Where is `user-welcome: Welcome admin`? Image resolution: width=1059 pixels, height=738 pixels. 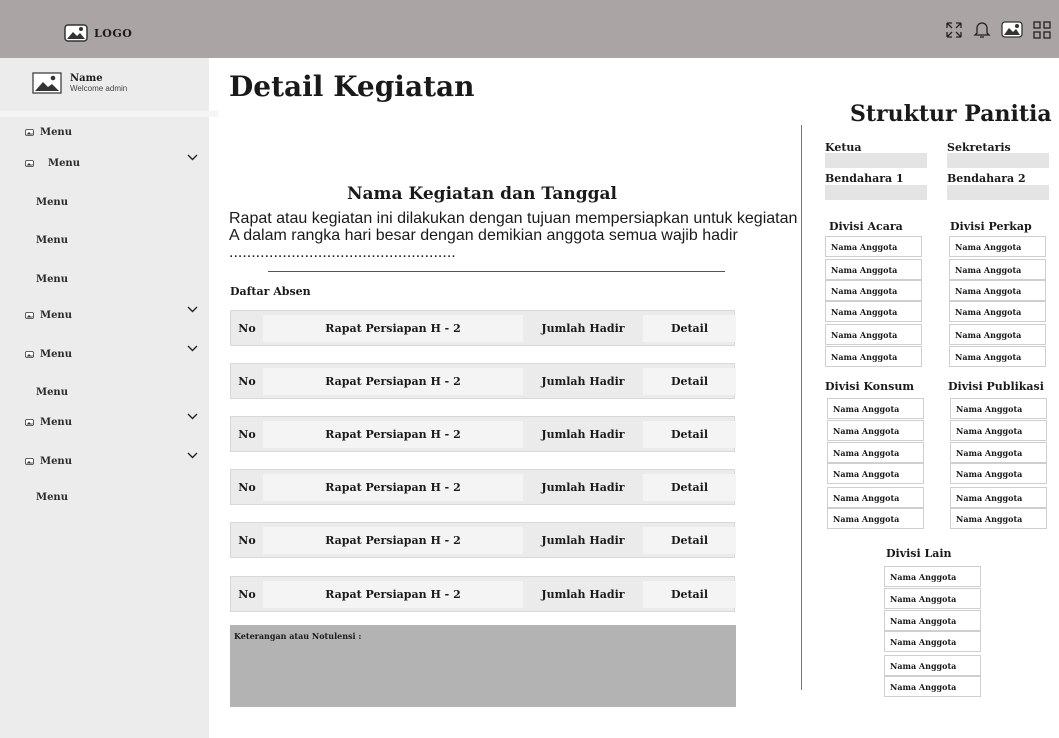 user-welcome: Welcome admin is located at coordinates (99, 88).